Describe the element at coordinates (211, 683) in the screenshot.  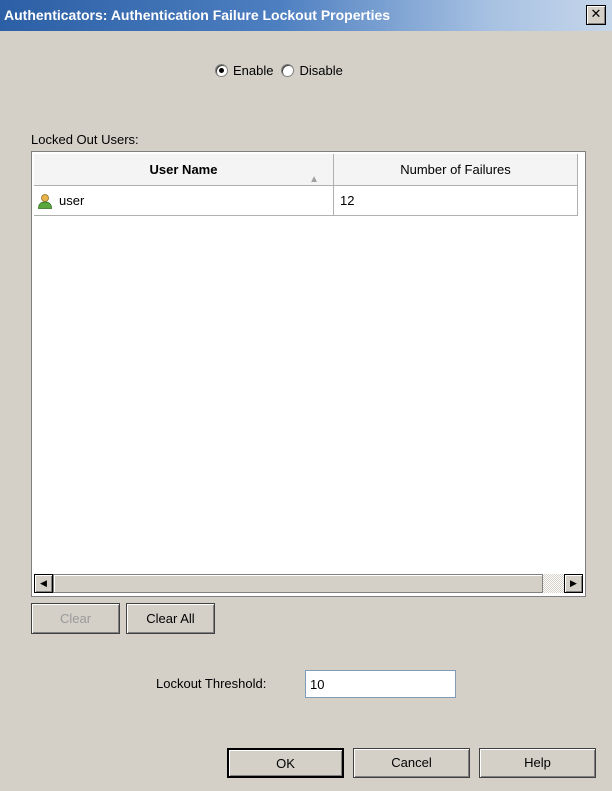
I see `lockout-threshold-label: Lockout Threshold:` at that location.